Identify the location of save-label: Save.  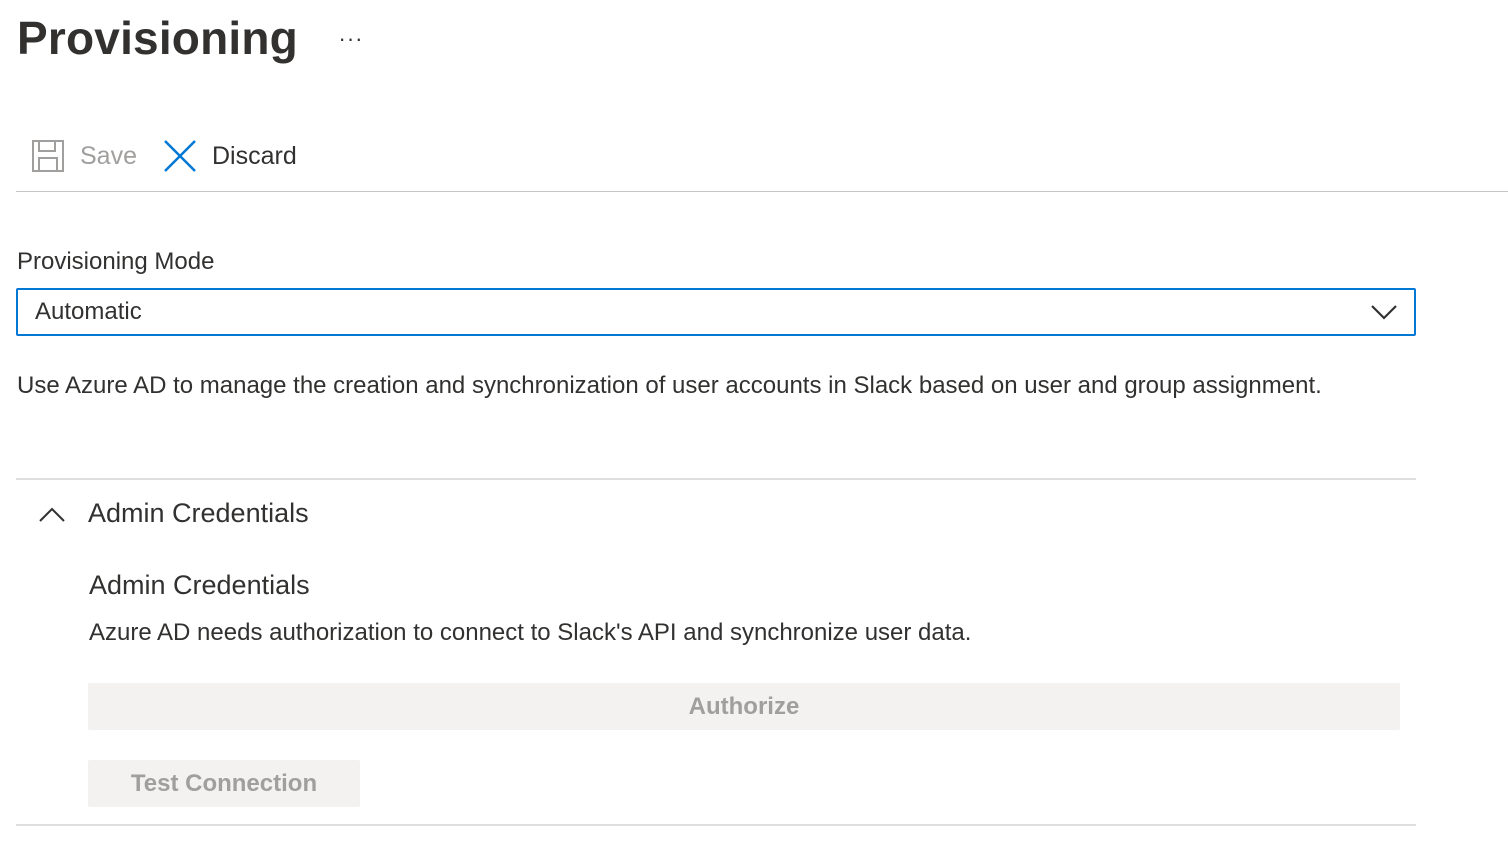
(108, 155).